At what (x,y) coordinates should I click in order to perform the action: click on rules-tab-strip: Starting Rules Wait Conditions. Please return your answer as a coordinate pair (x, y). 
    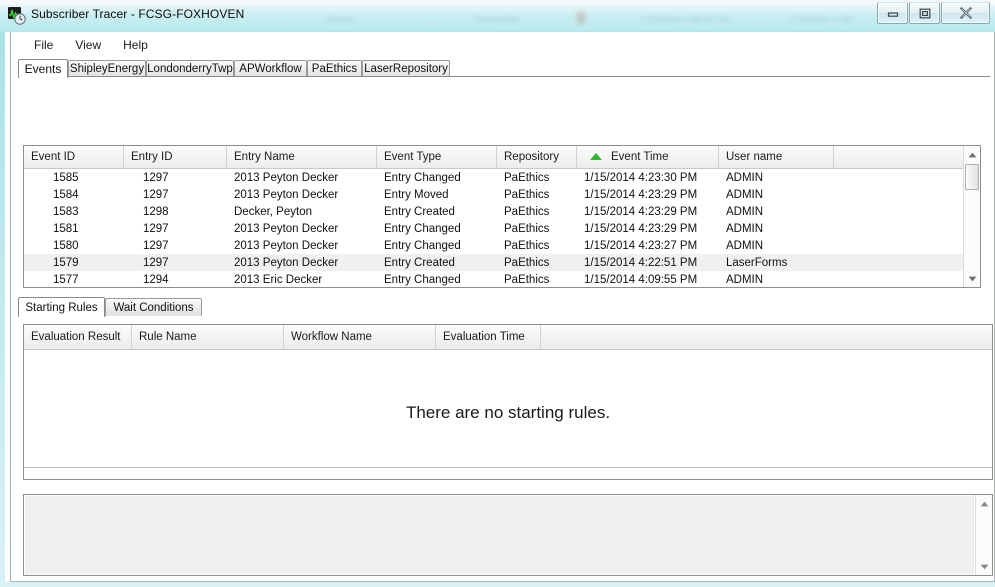
    Looking at the image, I should click on (504, 307).